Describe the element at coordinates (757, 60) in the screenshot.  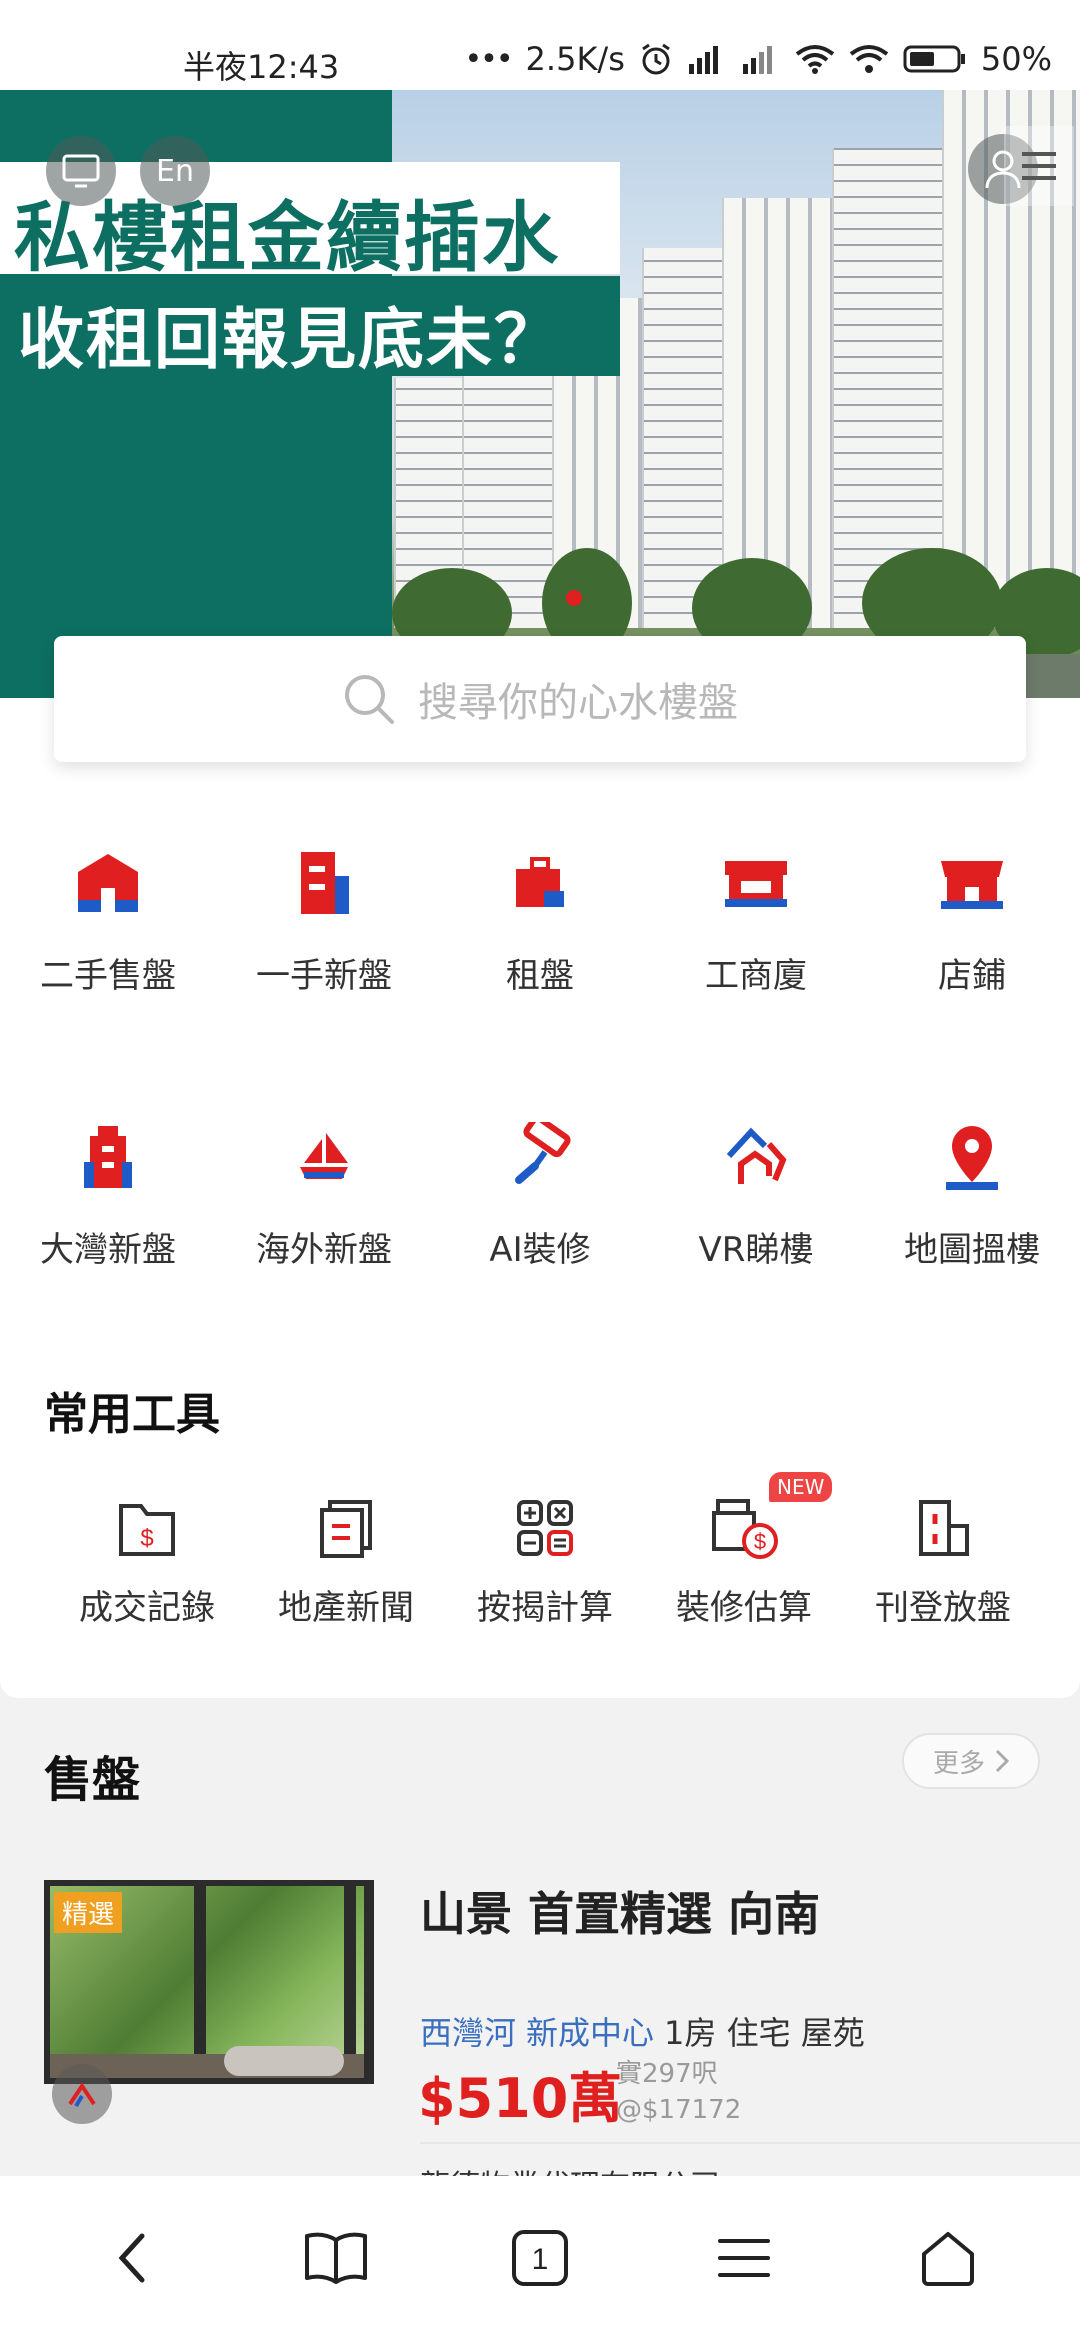
I see `signal-hd-icon` at that location.